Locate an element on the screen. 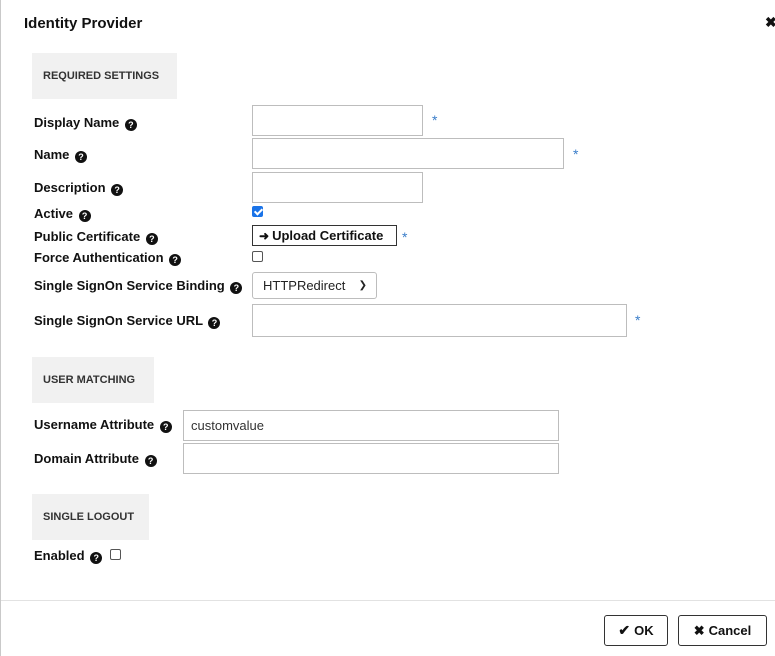  sso-binding-value: HTTPRedirect is located at coordinates (304, 285).